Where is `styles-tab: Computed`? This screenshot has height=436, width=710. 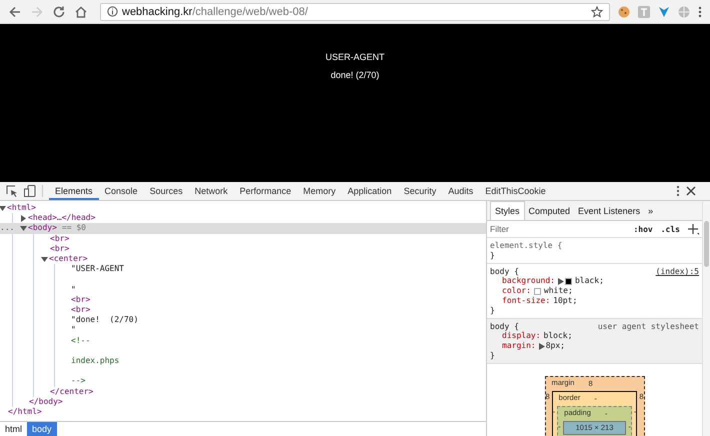
styles-tab: Computed is located at coordinates (549, 210).